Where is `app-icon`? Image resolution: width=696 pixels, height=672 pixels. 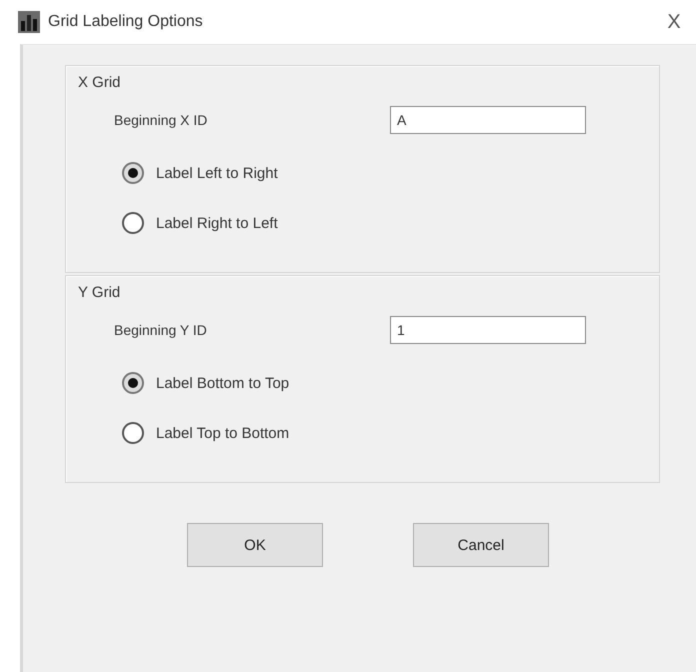 app-icon is located at coordinates (29, 22).